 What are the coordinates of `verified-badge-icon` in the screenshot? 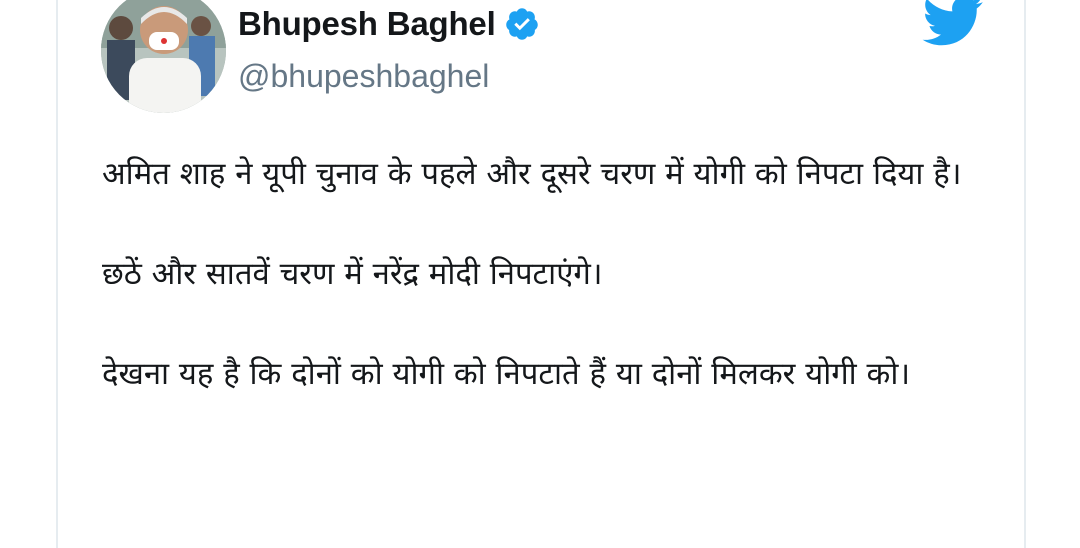 It's located at (522, 24).